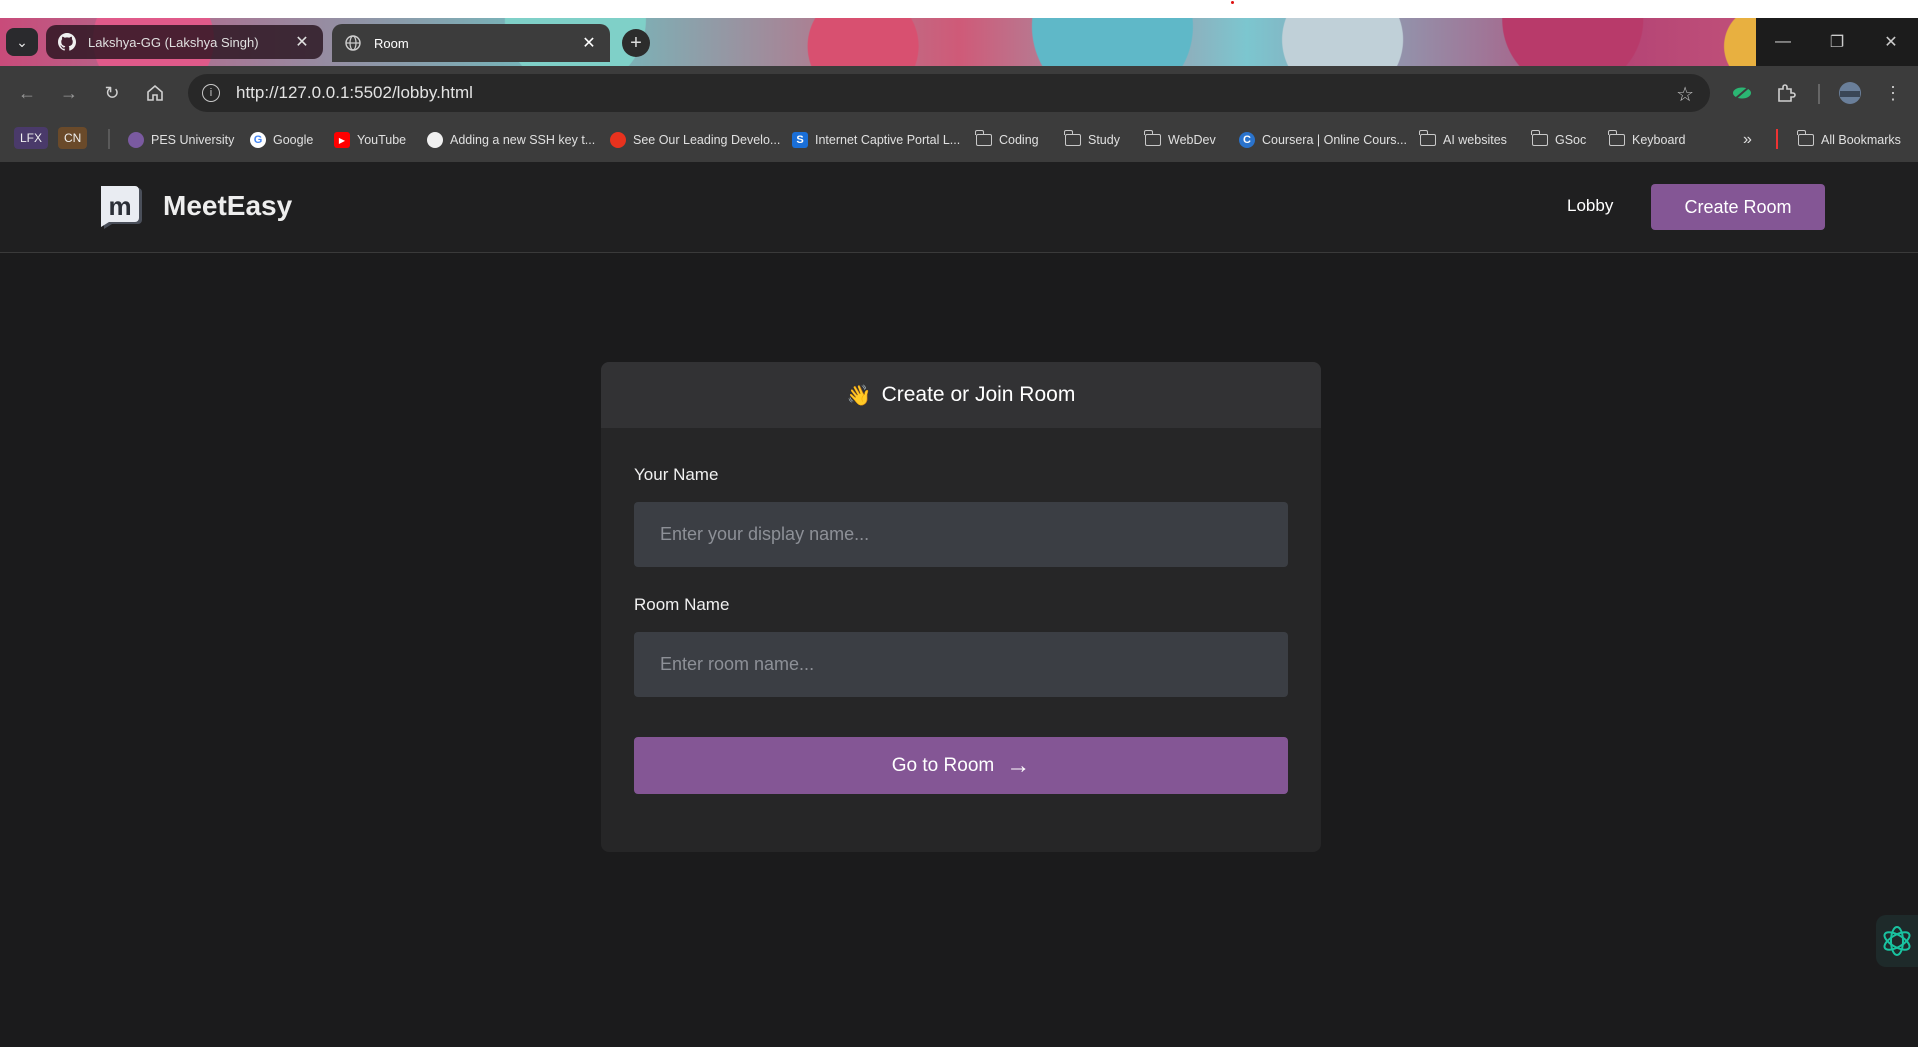  I want to click on notification-dot, so click(1232, 2).